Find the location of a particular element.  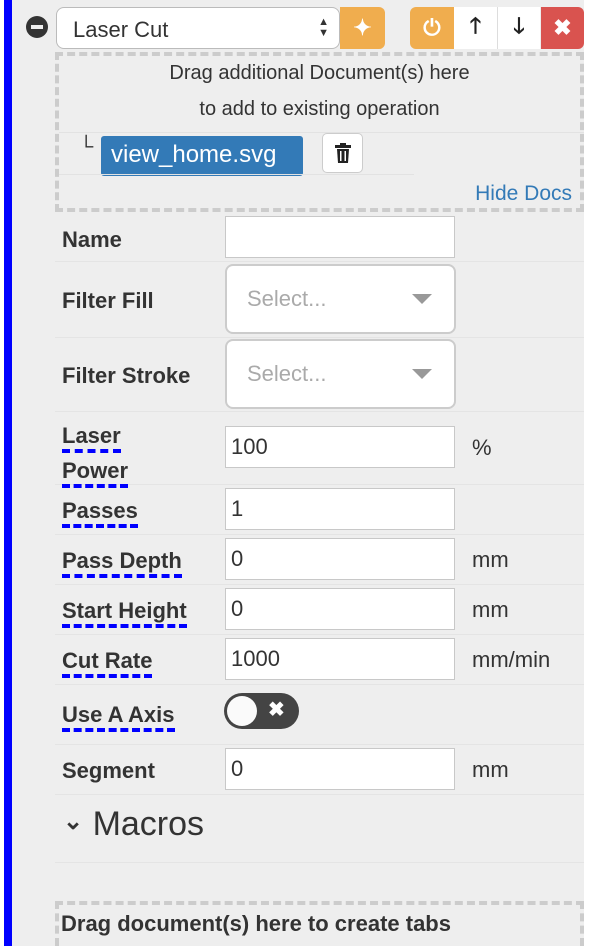

arrow-down-icon: 🡓 is located at coordinates (519, 25).